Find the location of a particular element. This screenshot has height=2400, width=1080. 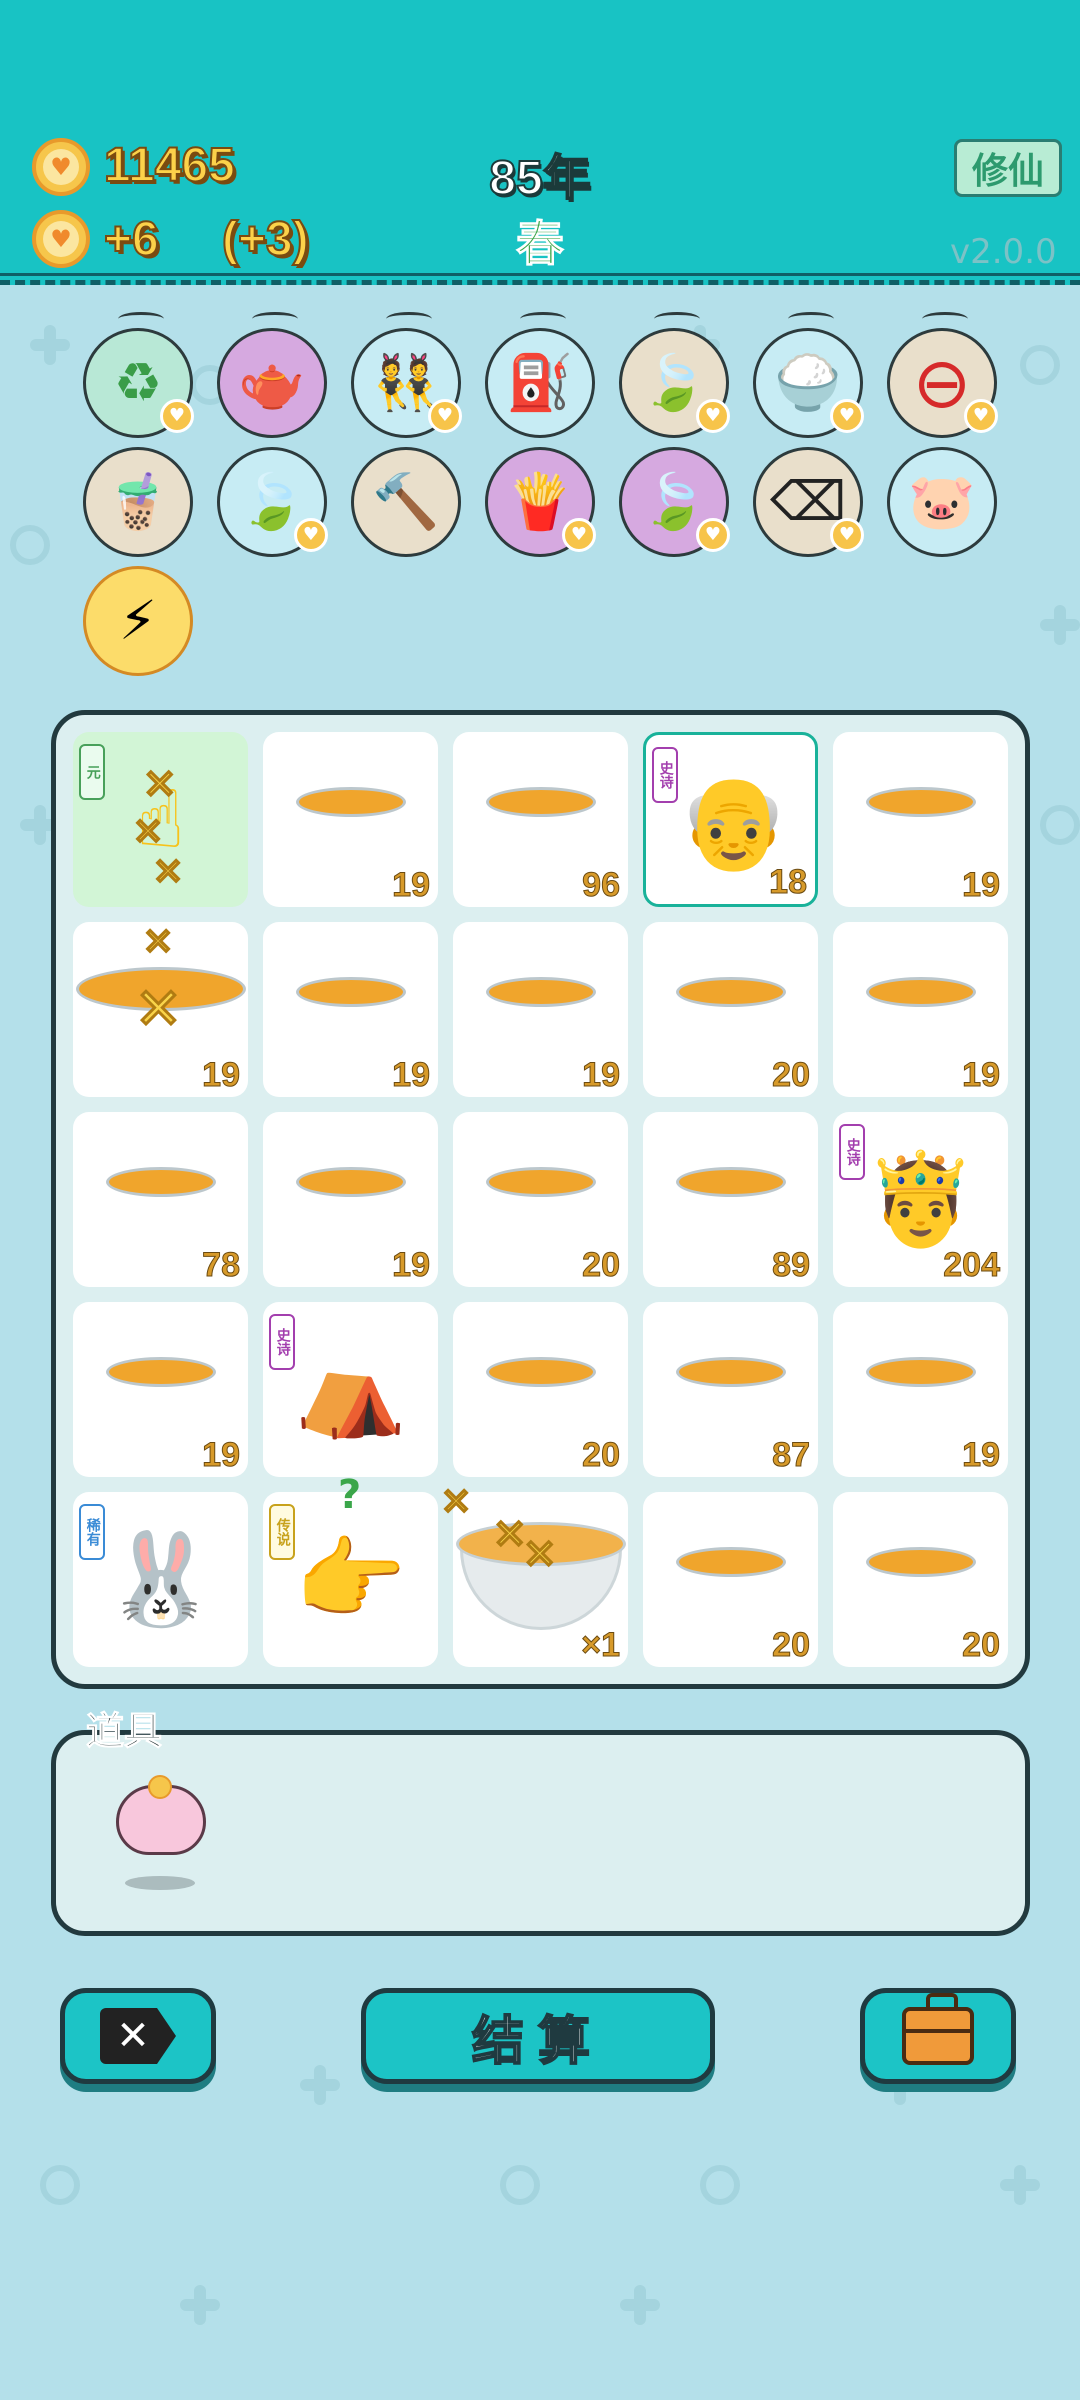

cell-count: 96 is located at coordinates (601, 885).